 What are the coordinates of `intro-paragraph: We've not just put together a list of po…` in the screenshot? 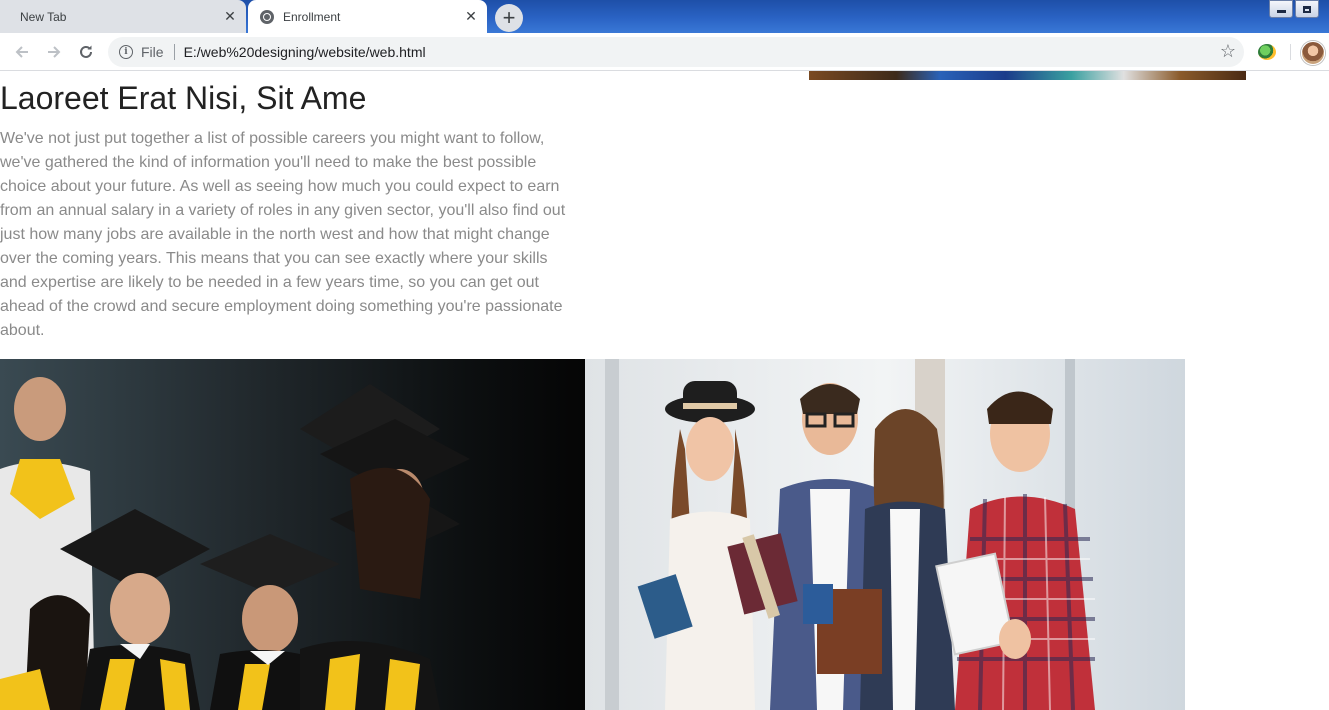 It's located at (283, 234).